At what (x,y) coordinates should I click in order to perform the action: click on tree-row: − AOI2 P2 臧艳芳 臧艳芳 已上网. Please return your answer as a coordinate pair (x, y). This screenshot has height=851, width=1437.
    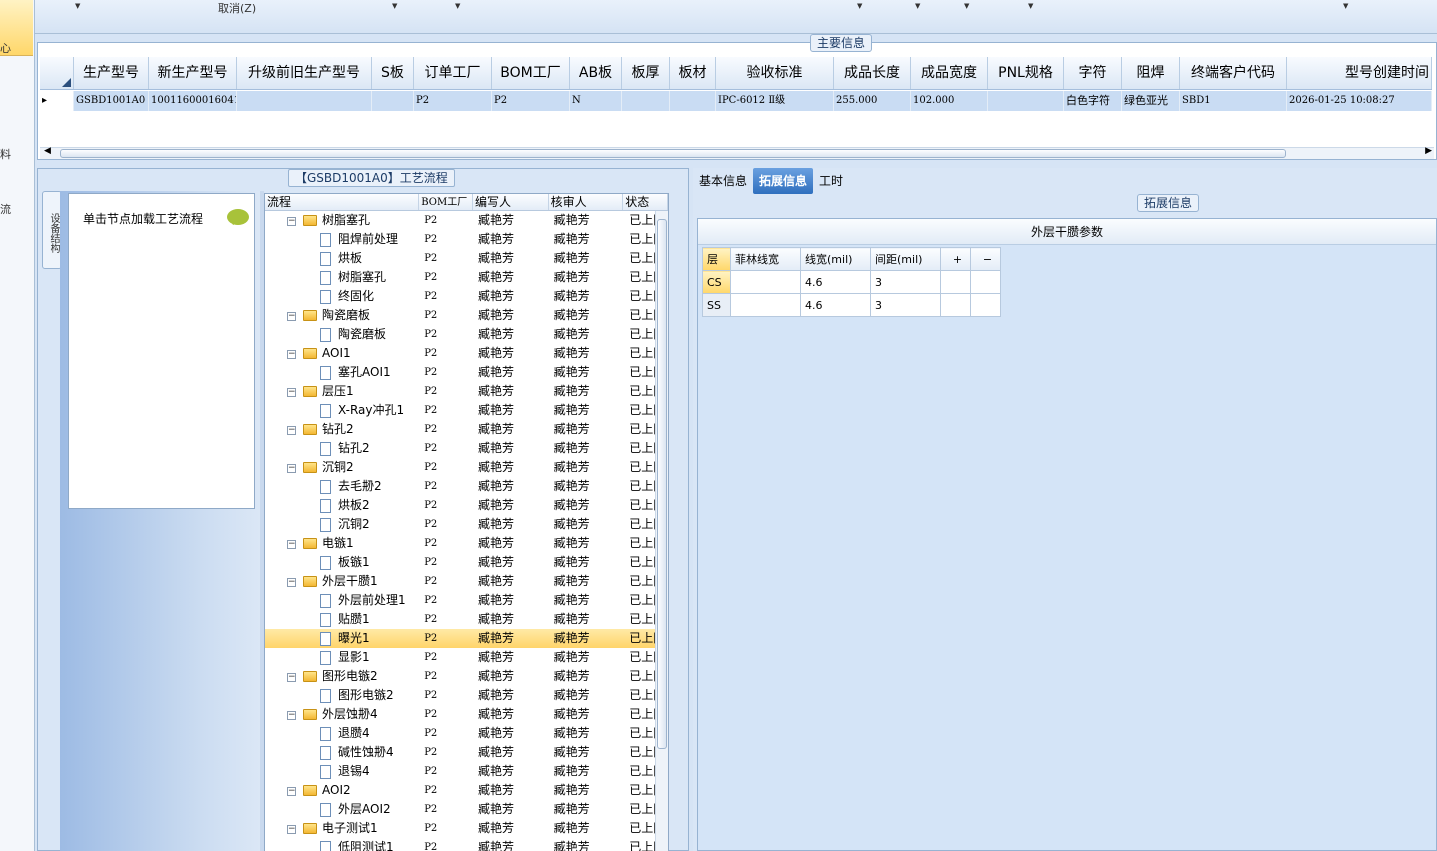
    Looking at the image, I should click on (466, 790).